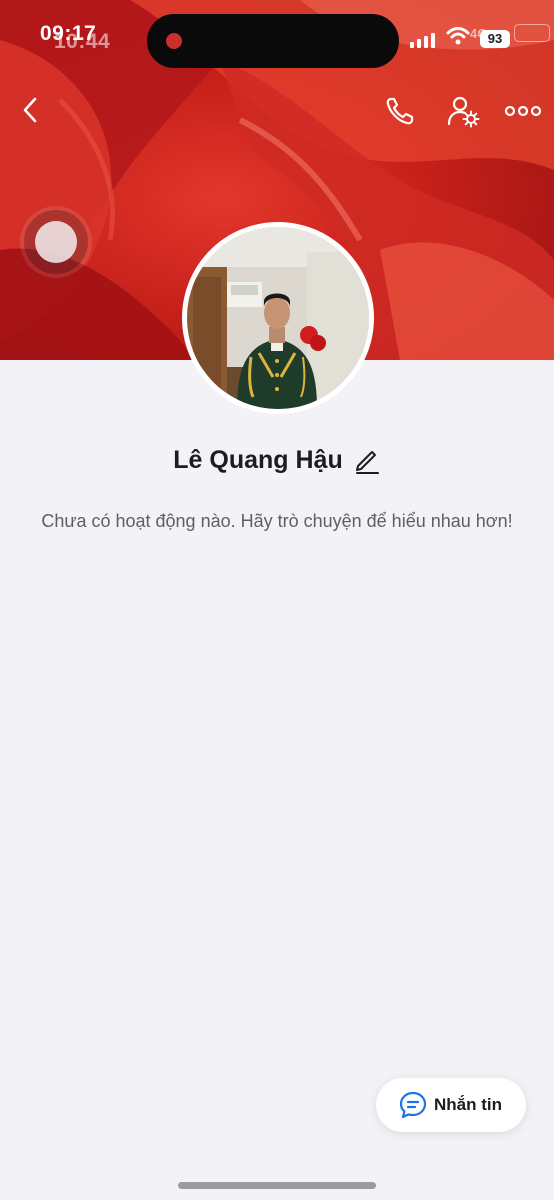  Describe the element at coordinates (174, 41) in the screenshot. I see `recording-indicator-icon` at that location.